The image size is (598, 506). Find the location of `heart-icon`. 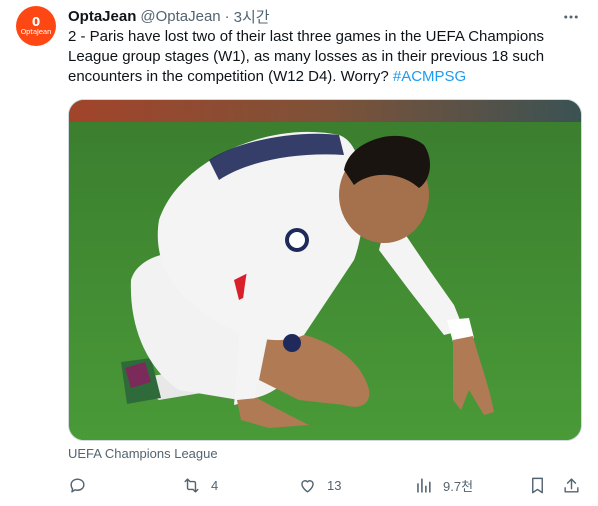

heart-icon is located at coordinates (307, 486).